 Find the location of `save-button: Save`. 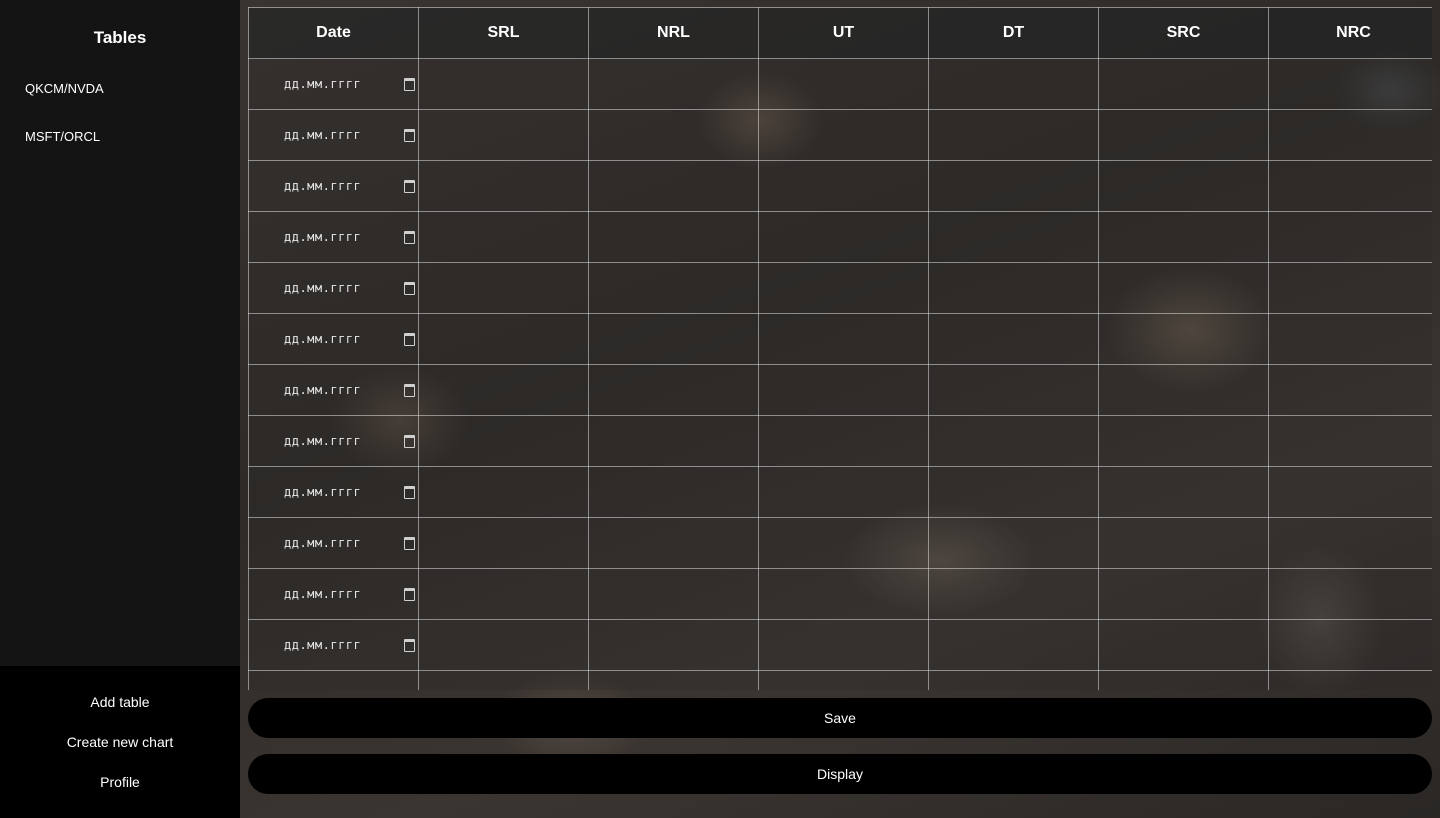

save-button: Save is located at coordinates (840, 718).